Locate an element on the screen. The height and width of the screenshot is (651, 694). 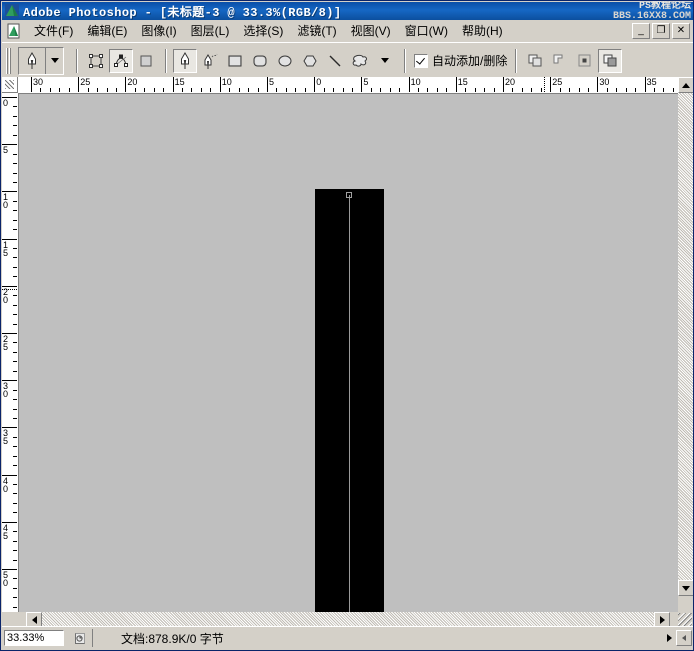
status-menu-button is located at coordinates (669, 638).